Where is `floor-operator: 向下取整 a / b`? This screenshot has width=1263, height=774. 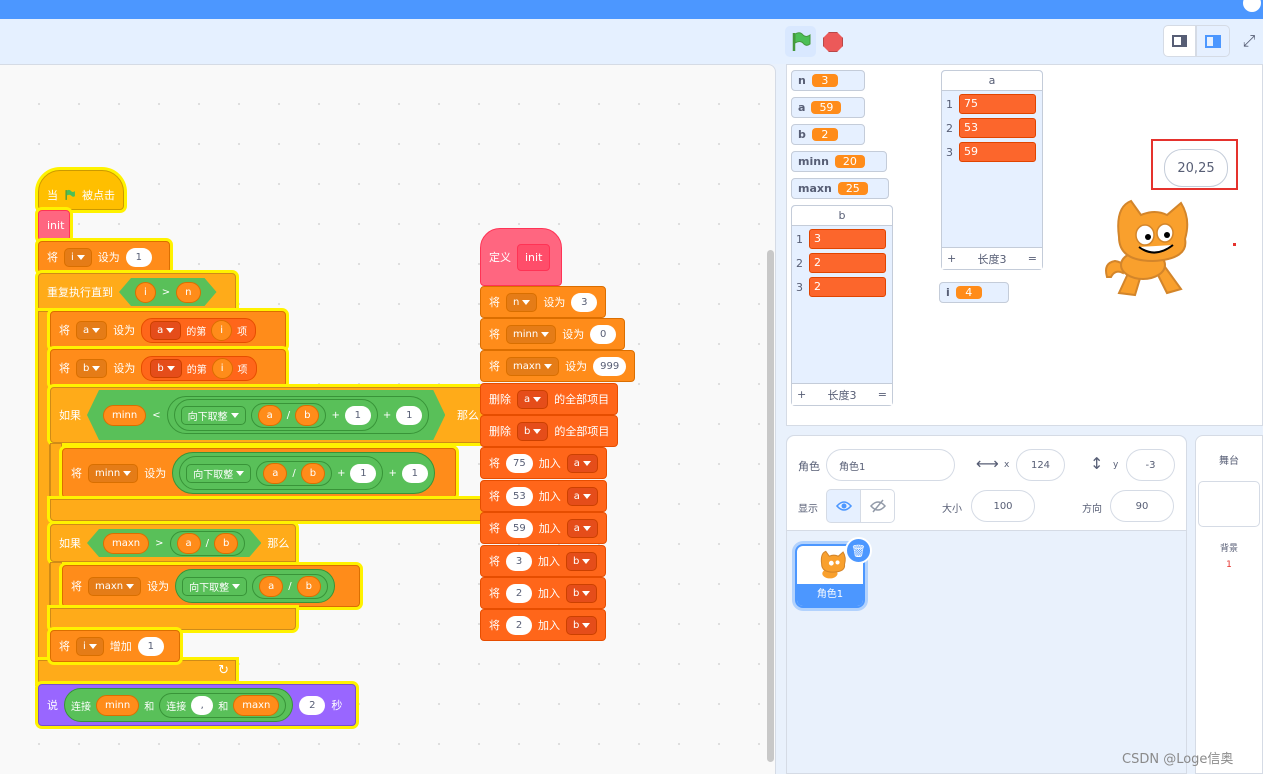 floor-operator: 向下取整 a / b is located at coordinates (255, 586).